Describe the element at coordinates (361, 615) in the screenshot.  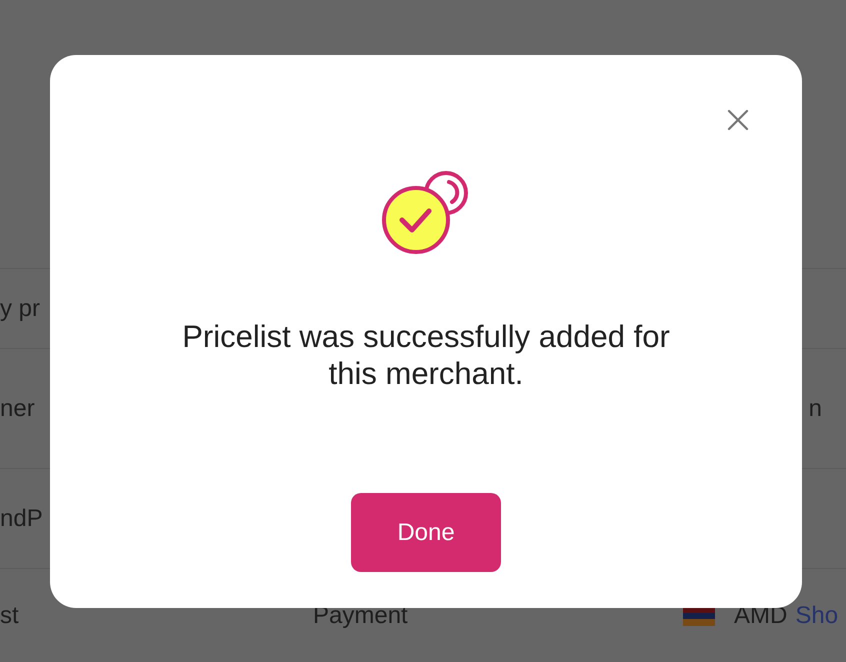
I see `table-cell-text: Payment` at that location.